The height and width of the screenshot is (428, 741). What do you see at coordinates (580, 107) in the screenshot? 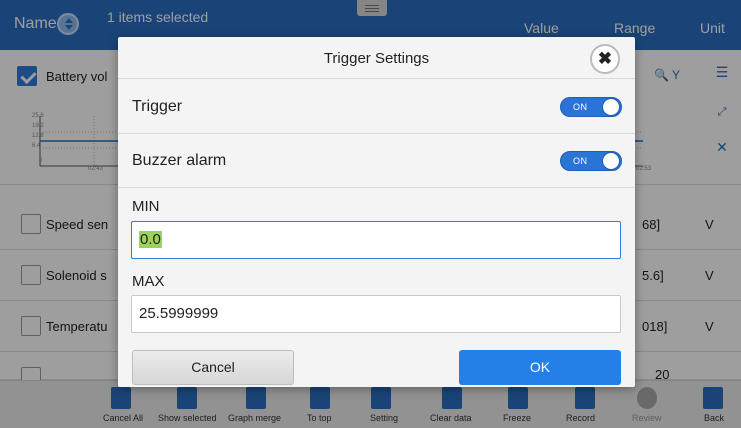
I see `trigger-toggle-state: ON` at bounding box center [580, 107].